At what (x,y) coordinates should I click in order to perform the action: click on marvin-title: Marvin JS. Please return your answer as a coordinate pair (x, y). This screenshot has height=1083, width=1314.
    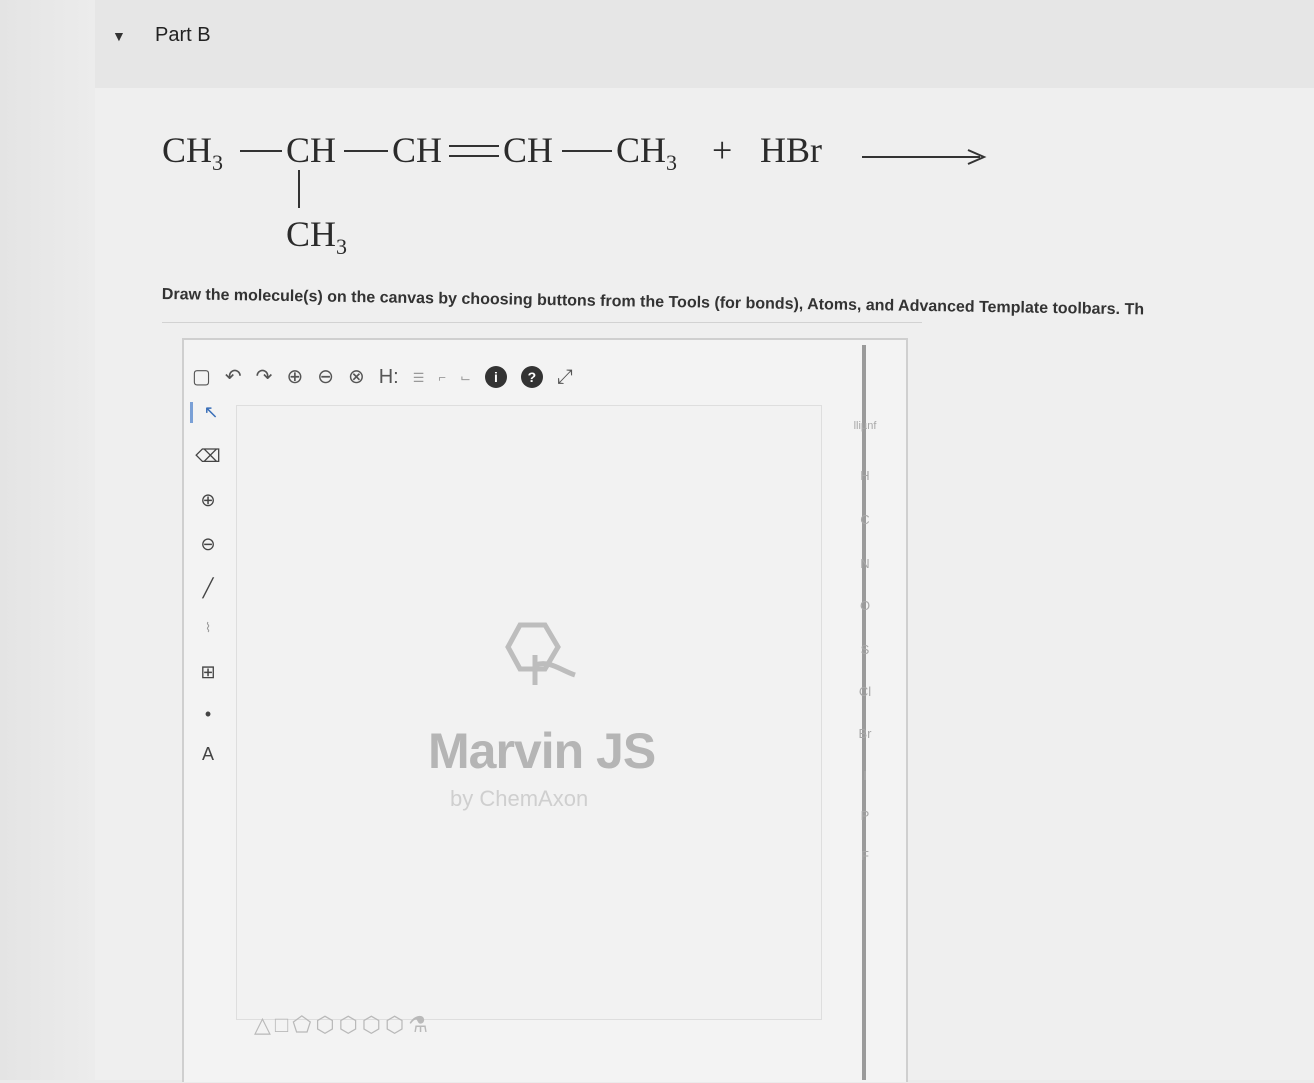
    Looking at the image, I should click on (542, 751).